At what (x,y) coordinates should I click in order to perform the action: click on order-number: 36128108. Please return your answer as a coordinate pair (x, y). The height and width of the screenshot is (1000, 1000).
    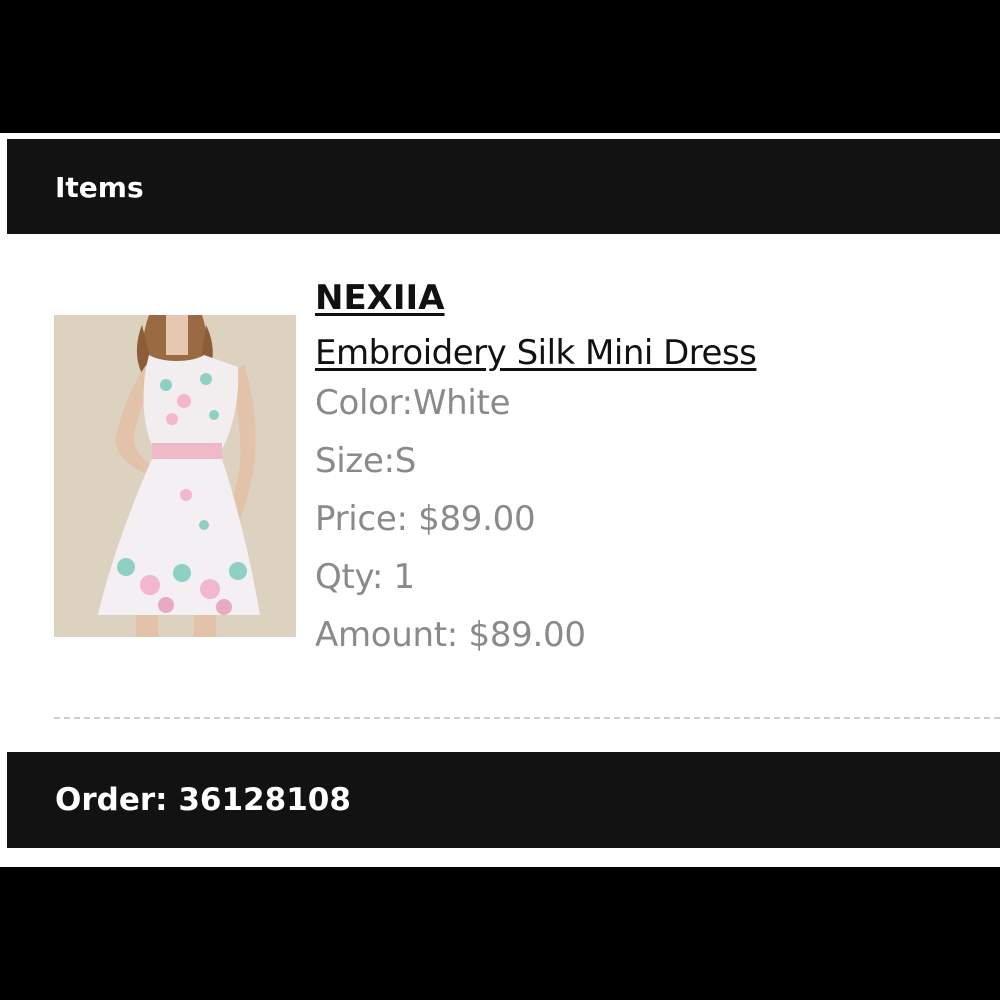
    Looking at the image, I should click on (264, 800).